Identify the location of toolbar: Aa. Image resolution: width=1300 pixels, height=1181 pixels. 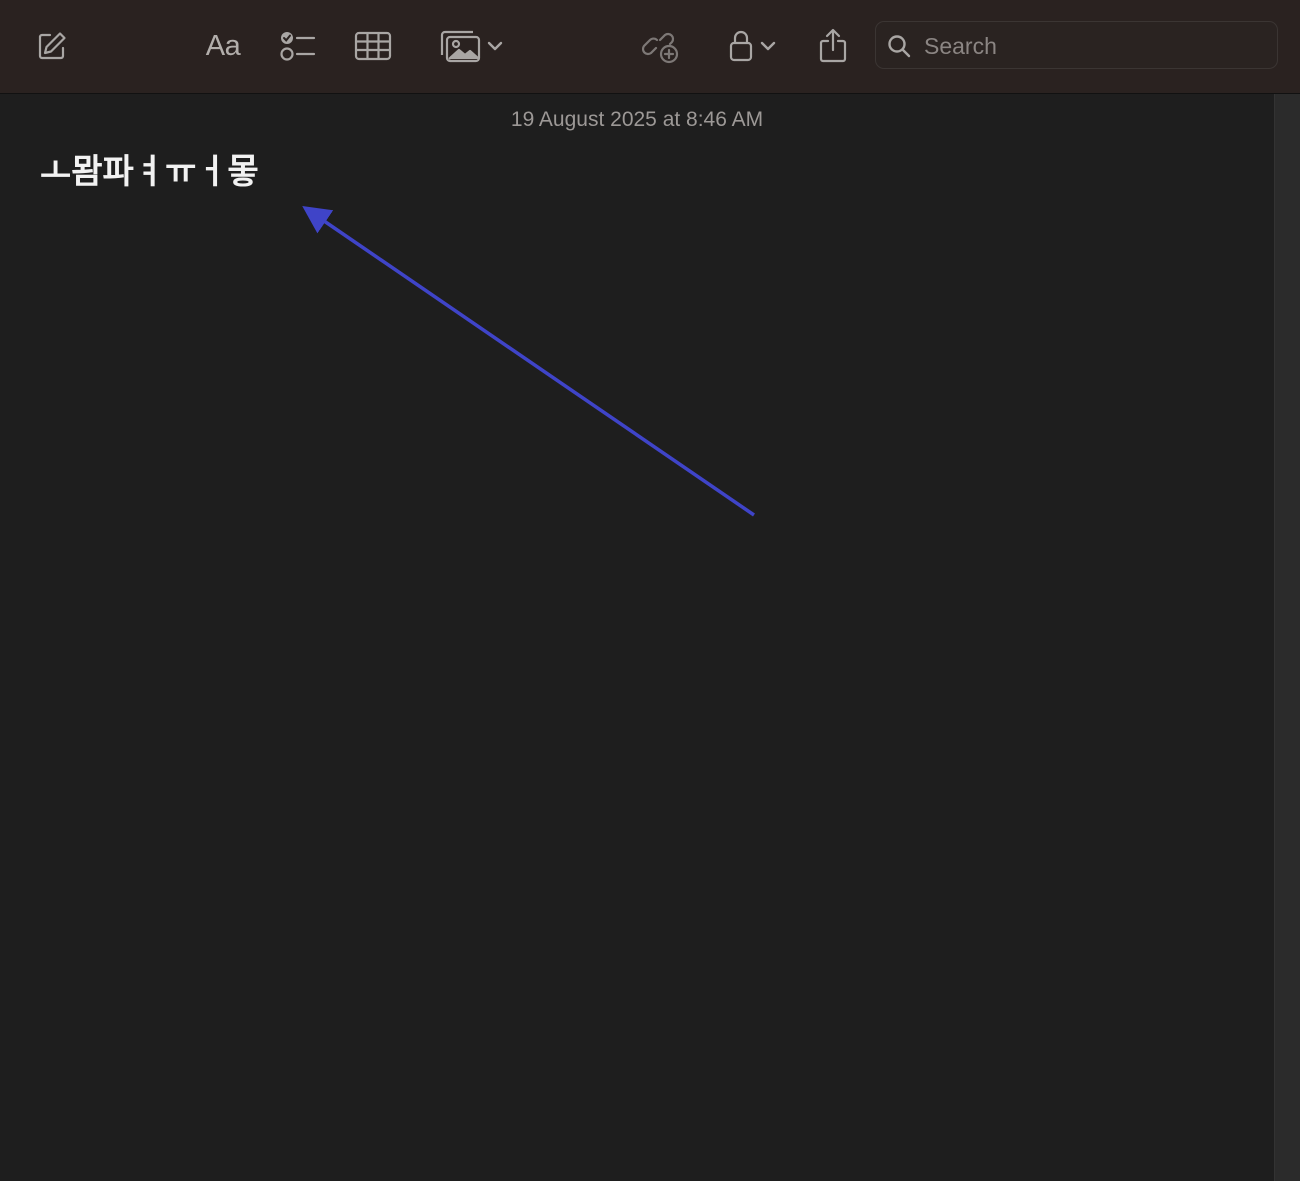
(650, 47).